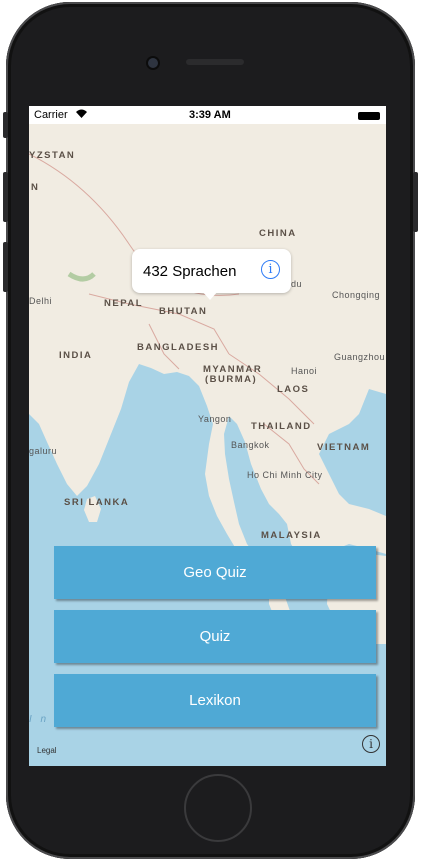 The image size is (421, 861). I want to click on side-button-power, so click(415, 202).